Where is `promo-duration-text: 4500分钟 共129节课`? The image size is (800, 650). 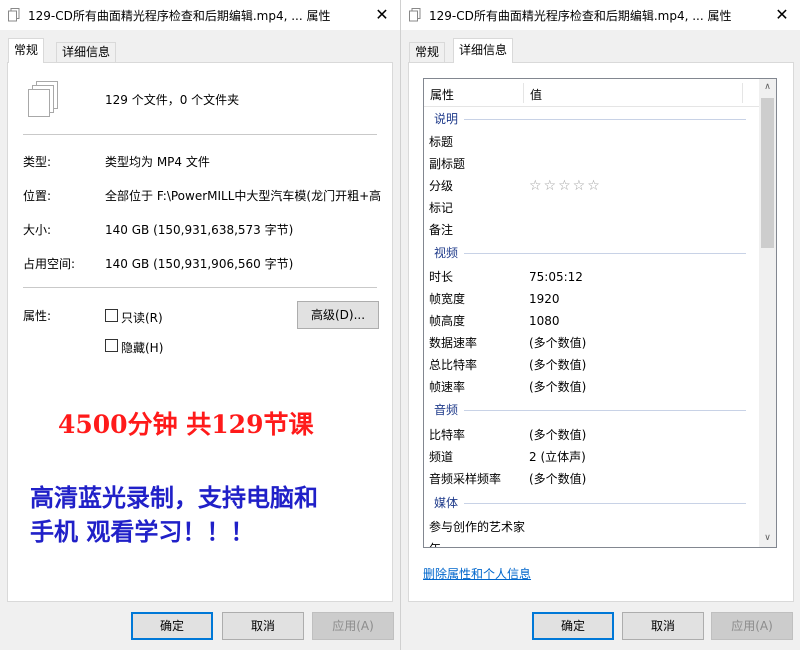 promo-duration-text: 4500分钟 共129节课 is located at coordinates (186, 424).